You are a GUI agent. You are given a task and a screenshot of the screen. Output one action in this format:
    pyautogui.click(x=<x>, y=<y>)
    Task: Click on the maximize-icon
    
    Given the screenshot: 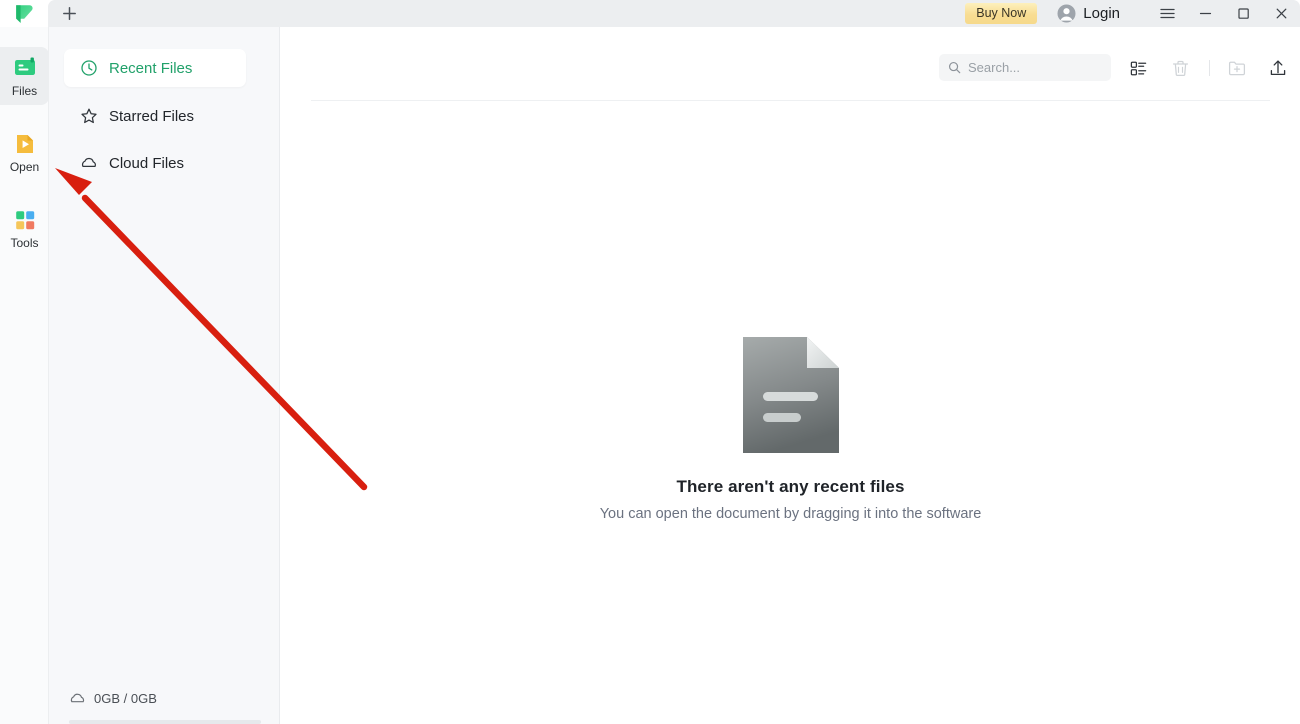 What is the action you would take?
    pyautogui.click(x=1243, y=13)
    